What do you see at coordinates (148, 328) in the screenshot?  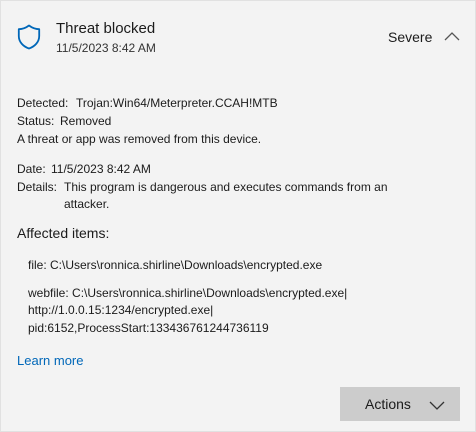 I see `affected-webfile-line3: pid:6152,ProcessStart:133436761244736119` at bounding box center [148, 328].